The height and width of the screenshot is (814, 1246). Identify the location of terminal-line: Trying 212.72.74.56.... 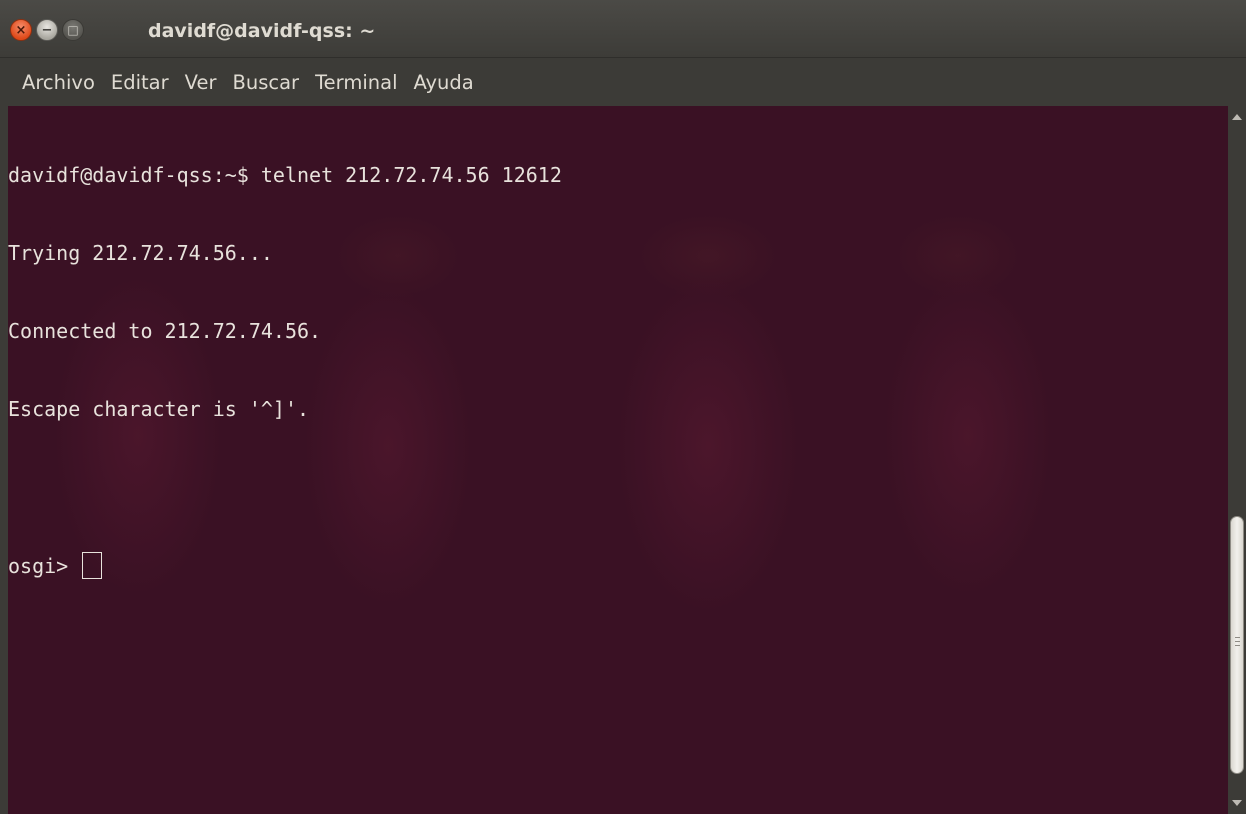
(140, 253).